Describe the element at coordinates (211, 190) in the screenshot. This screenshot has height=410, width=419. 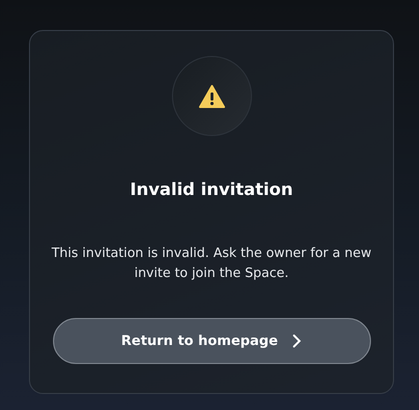
I see `dialog-title: Invalid invitation` at that location.